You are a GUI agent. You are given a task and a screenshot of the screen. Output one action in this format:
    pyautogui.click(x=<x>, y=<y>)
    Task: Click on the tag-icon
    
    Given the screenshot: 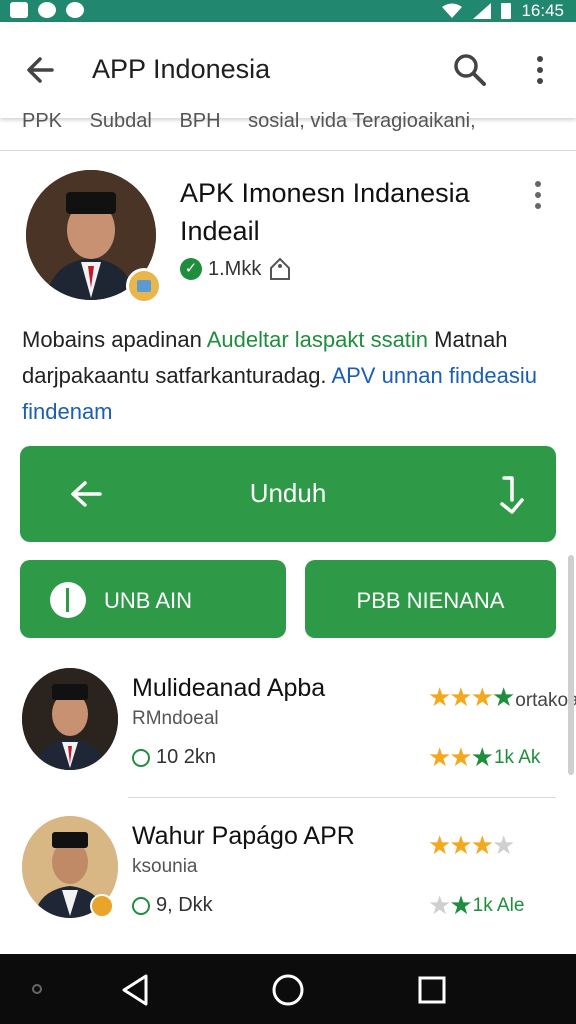 What is the action you would take?
    pyautogui.click(x=280, y=268)
    